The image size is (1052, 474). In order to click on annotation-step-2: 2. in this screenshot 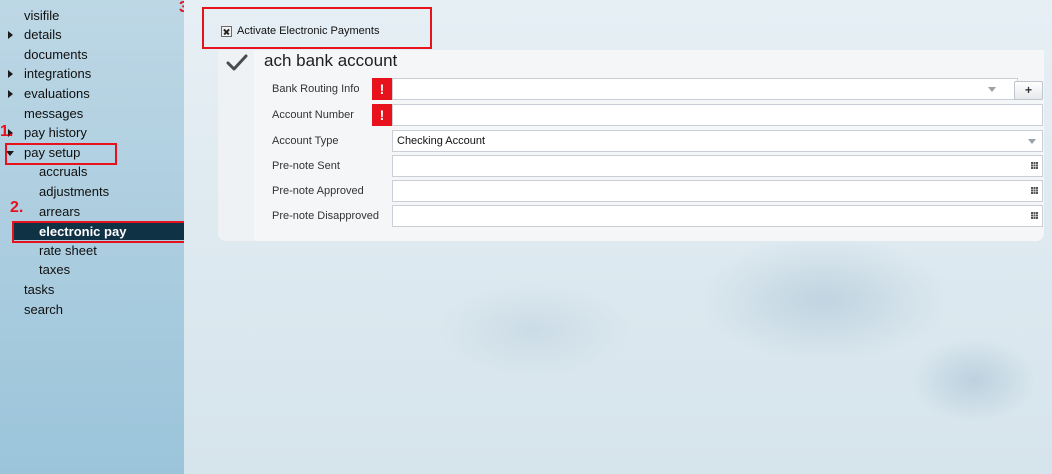, I will do `click(17, 207)`.